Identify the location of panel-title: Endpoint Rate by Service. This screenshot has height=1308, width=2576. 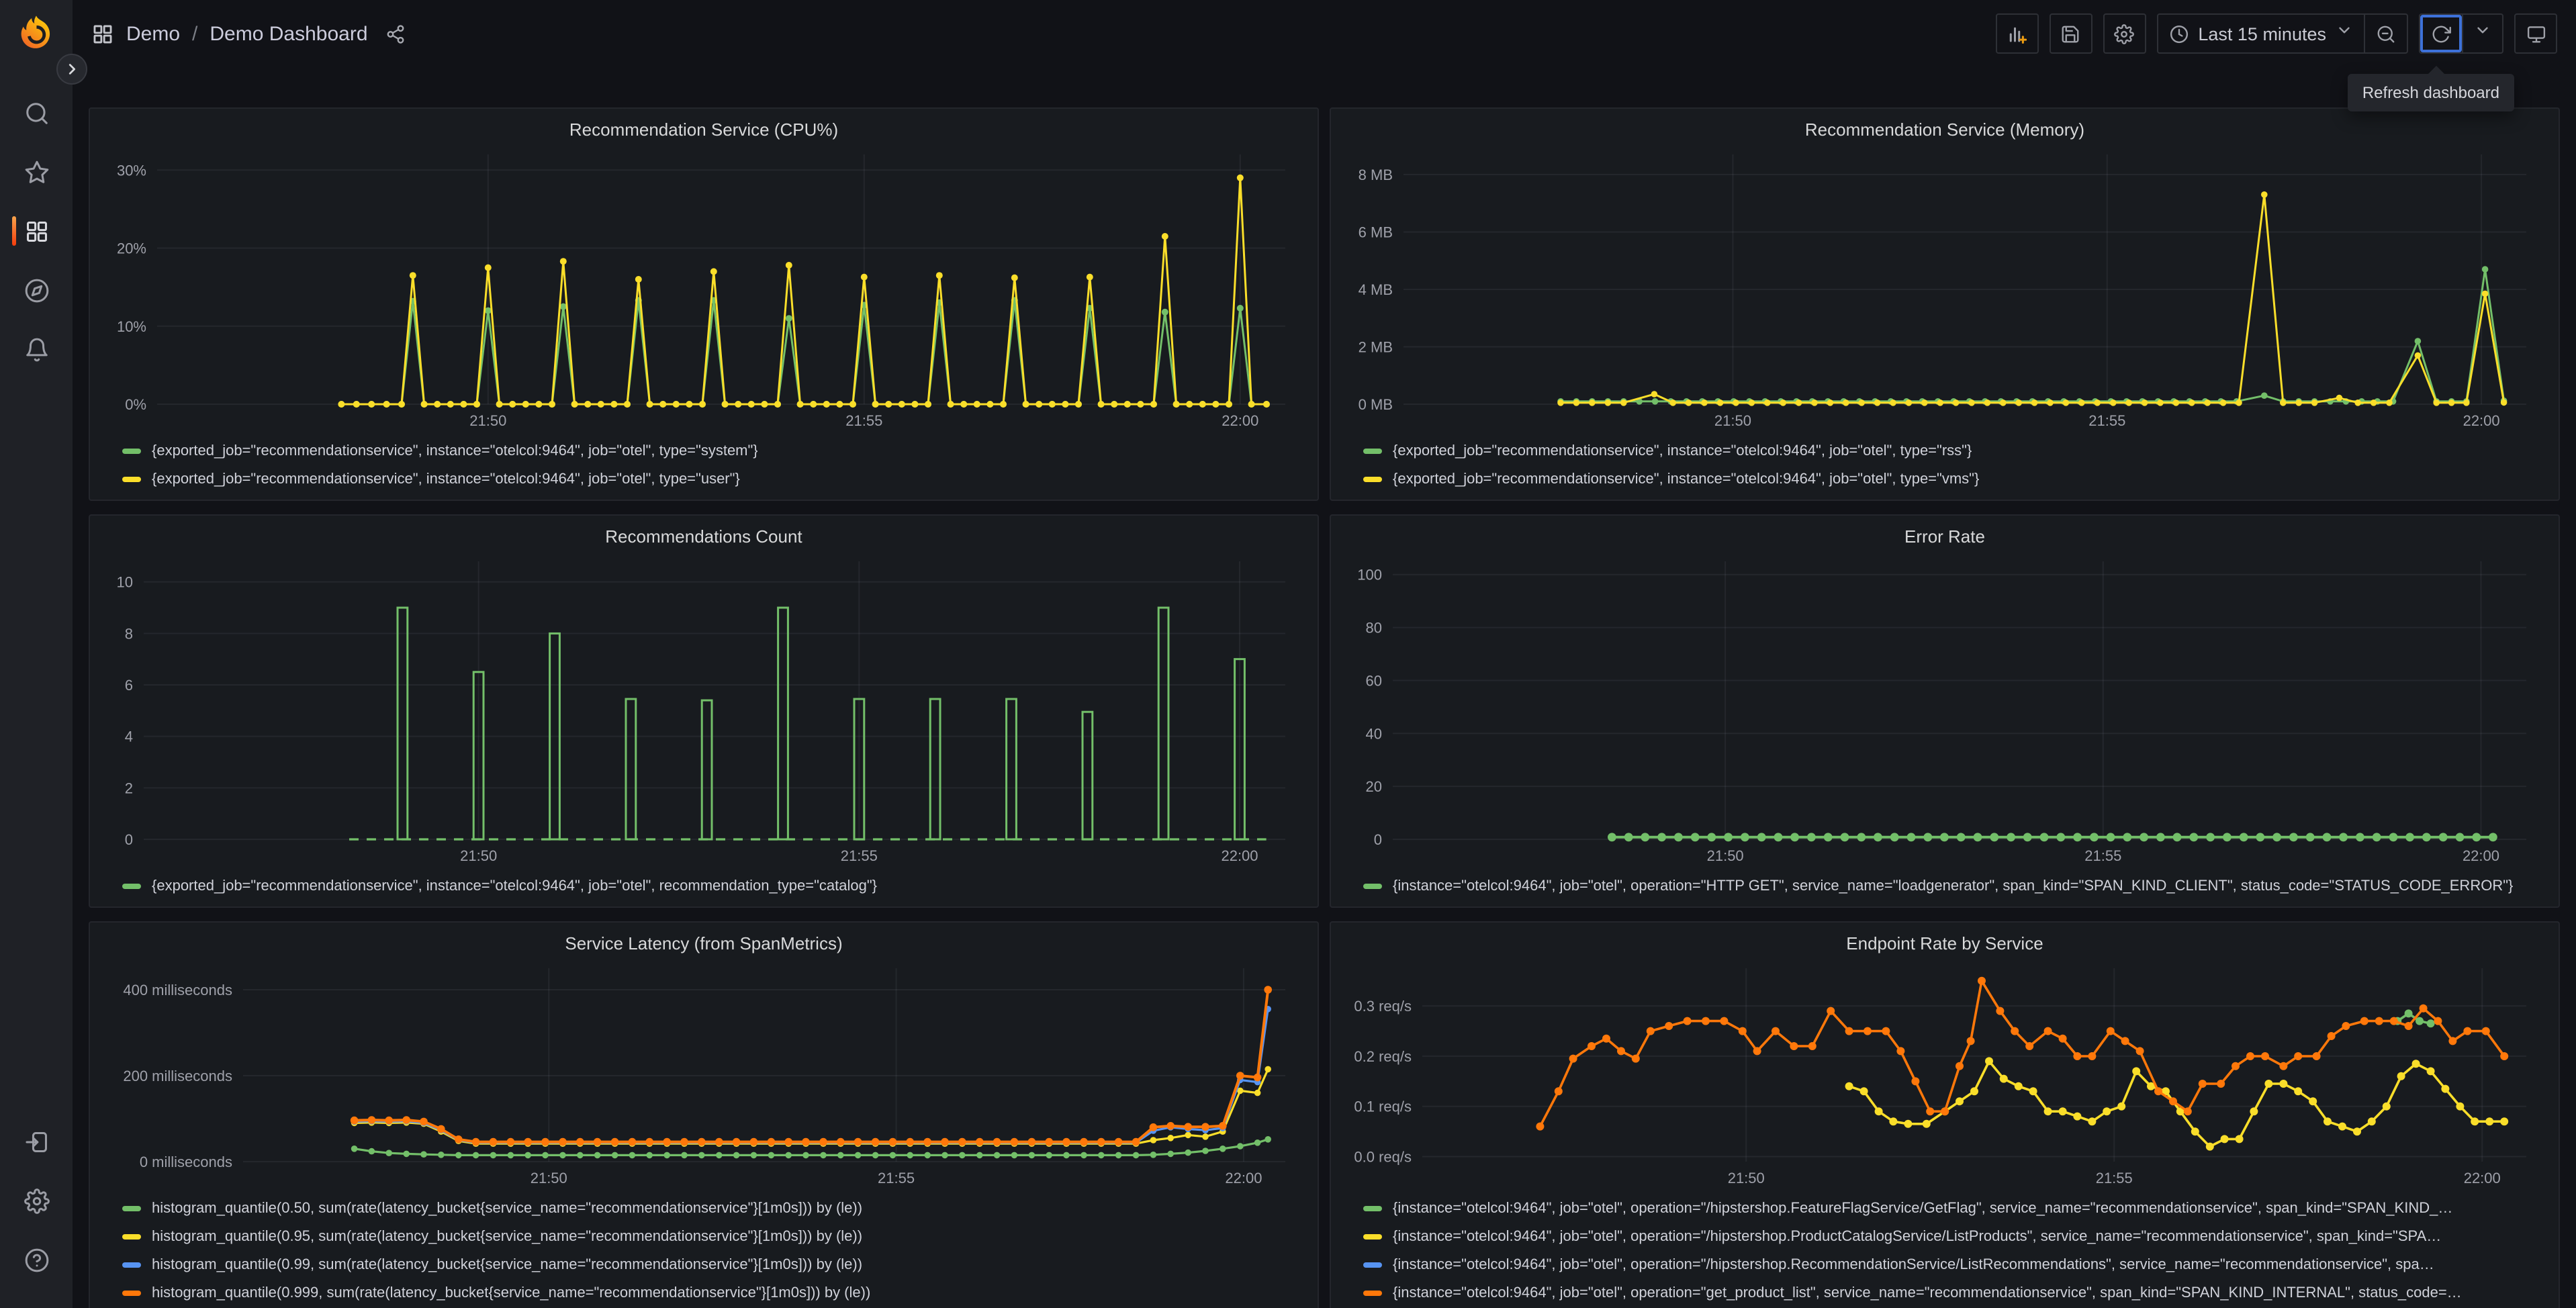
(1944, 944).